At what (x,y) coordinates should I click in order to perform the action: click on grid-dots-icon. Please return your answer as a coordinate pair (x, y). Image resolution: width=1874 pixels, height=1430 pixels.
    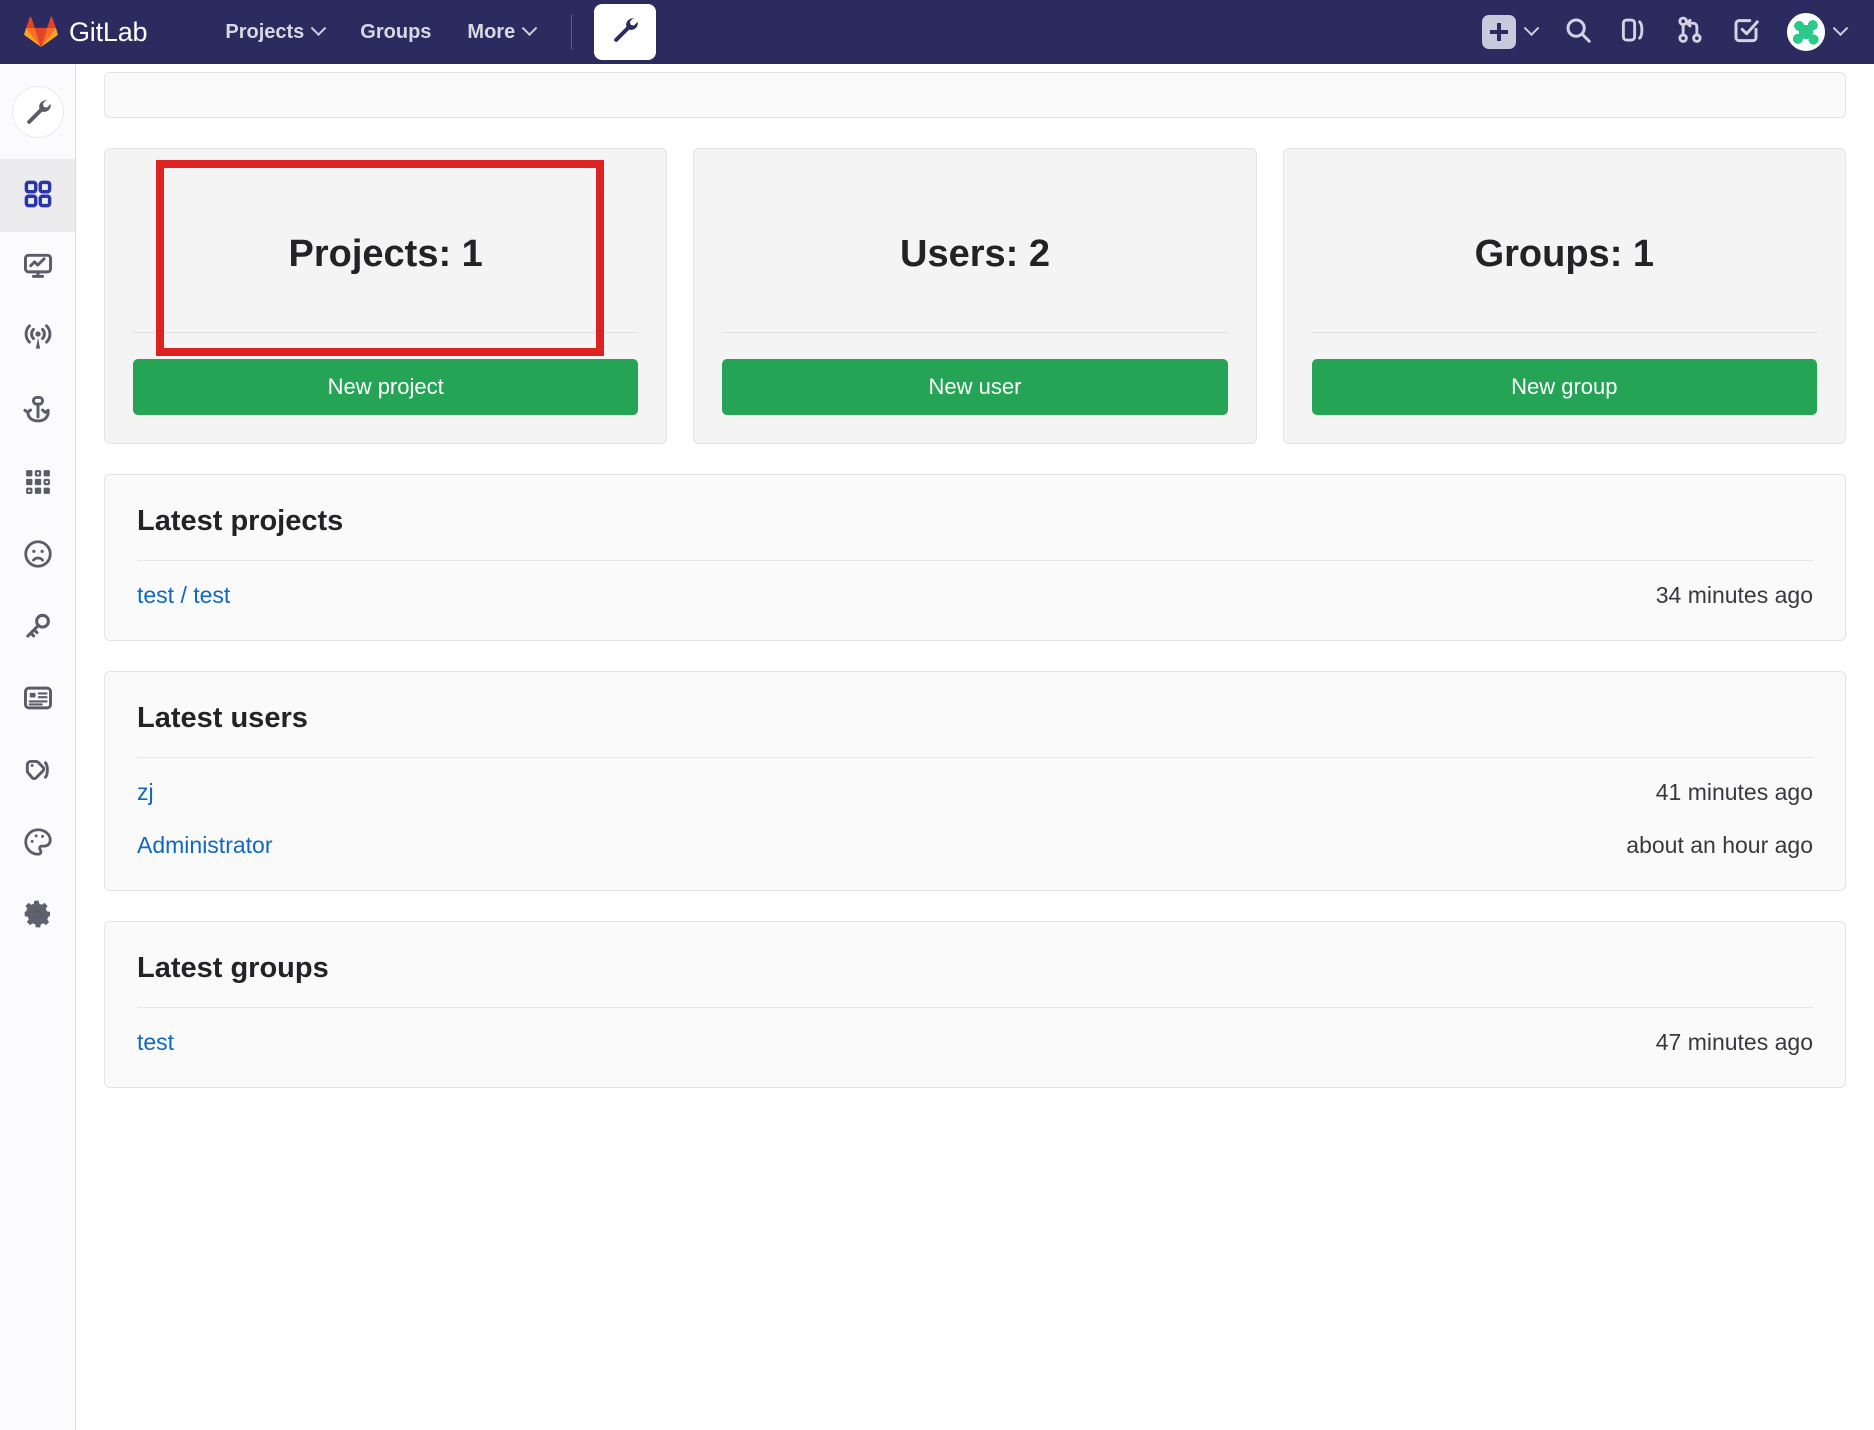
    Looking at the image, I should click on (38, 484).